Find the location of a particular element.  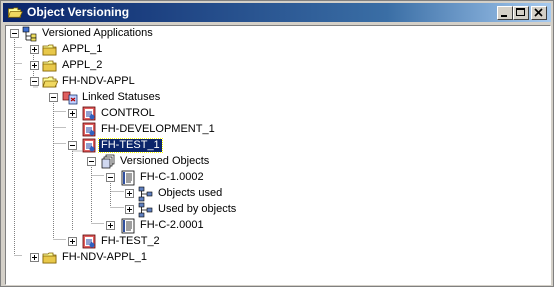

close-icon is located at coordinates (538, 12).